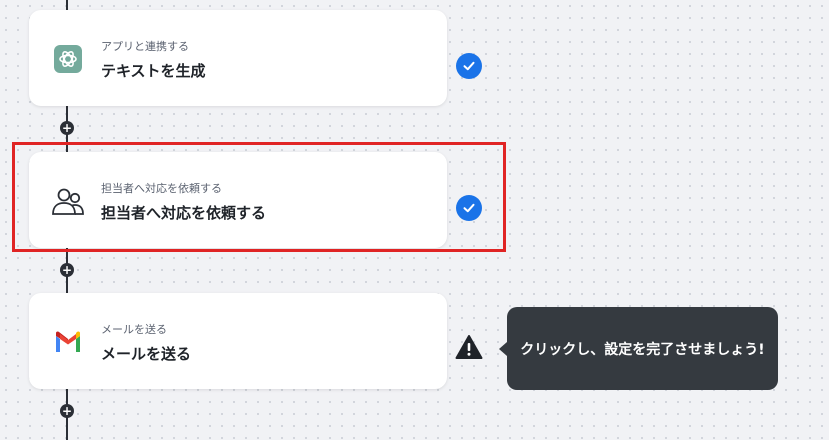  I want to click on chatgpt-icon, so click(68, 59).